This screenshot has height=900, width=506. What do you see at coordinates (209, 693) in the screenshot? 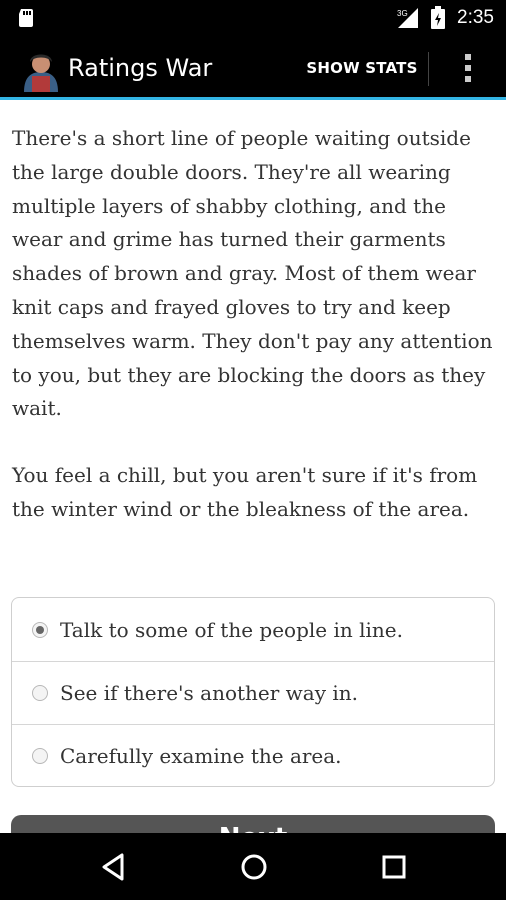
I see `choice-label: See if there's another way in.` at bounding box center [209, 693].